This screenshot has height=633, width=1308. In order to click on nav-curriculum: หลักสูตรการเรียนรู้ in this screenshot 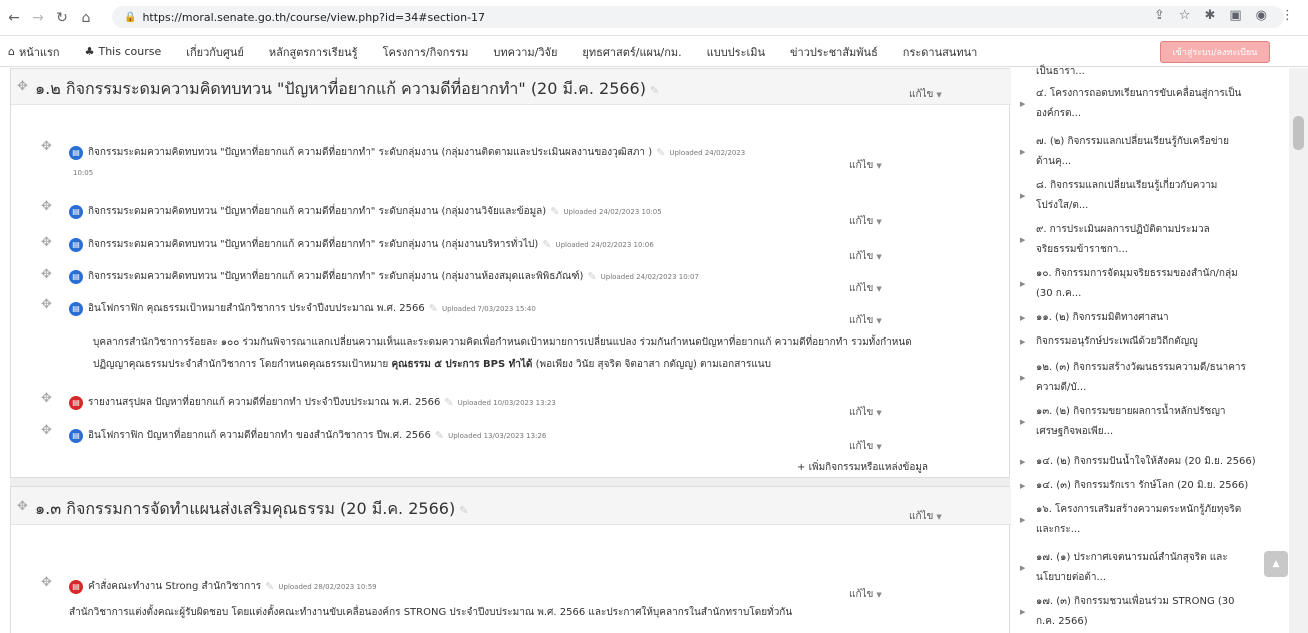, I will do `click(313, 52)`.